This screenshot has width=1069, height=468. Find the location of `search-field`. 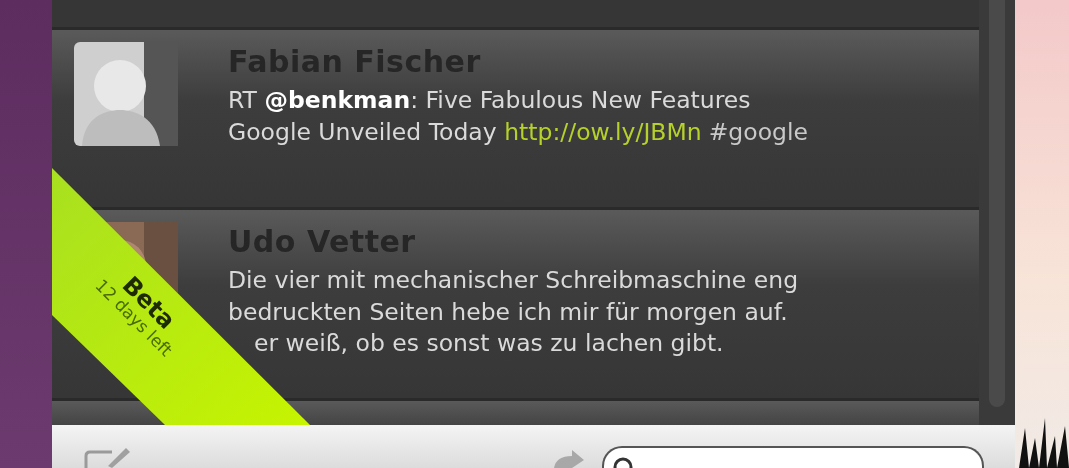

search-field is located at coordinates (793, 457).